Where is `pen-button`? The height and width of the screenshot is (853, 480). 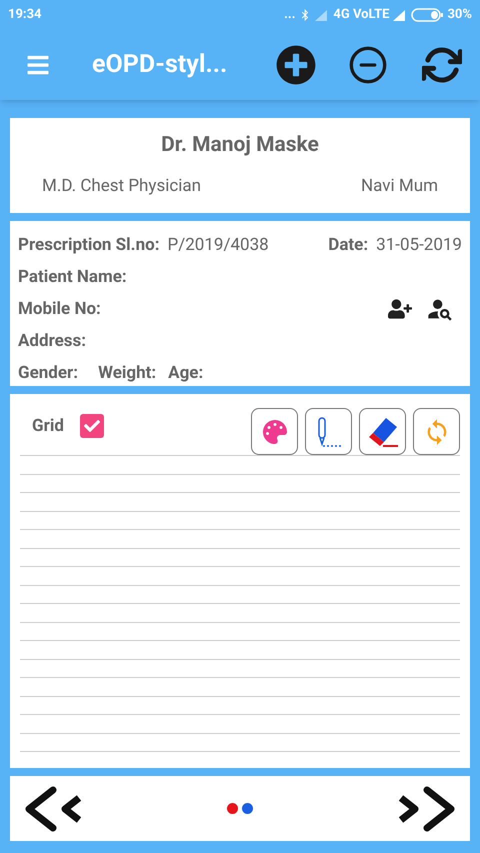
pen-button is located at coordinates (328, 431).